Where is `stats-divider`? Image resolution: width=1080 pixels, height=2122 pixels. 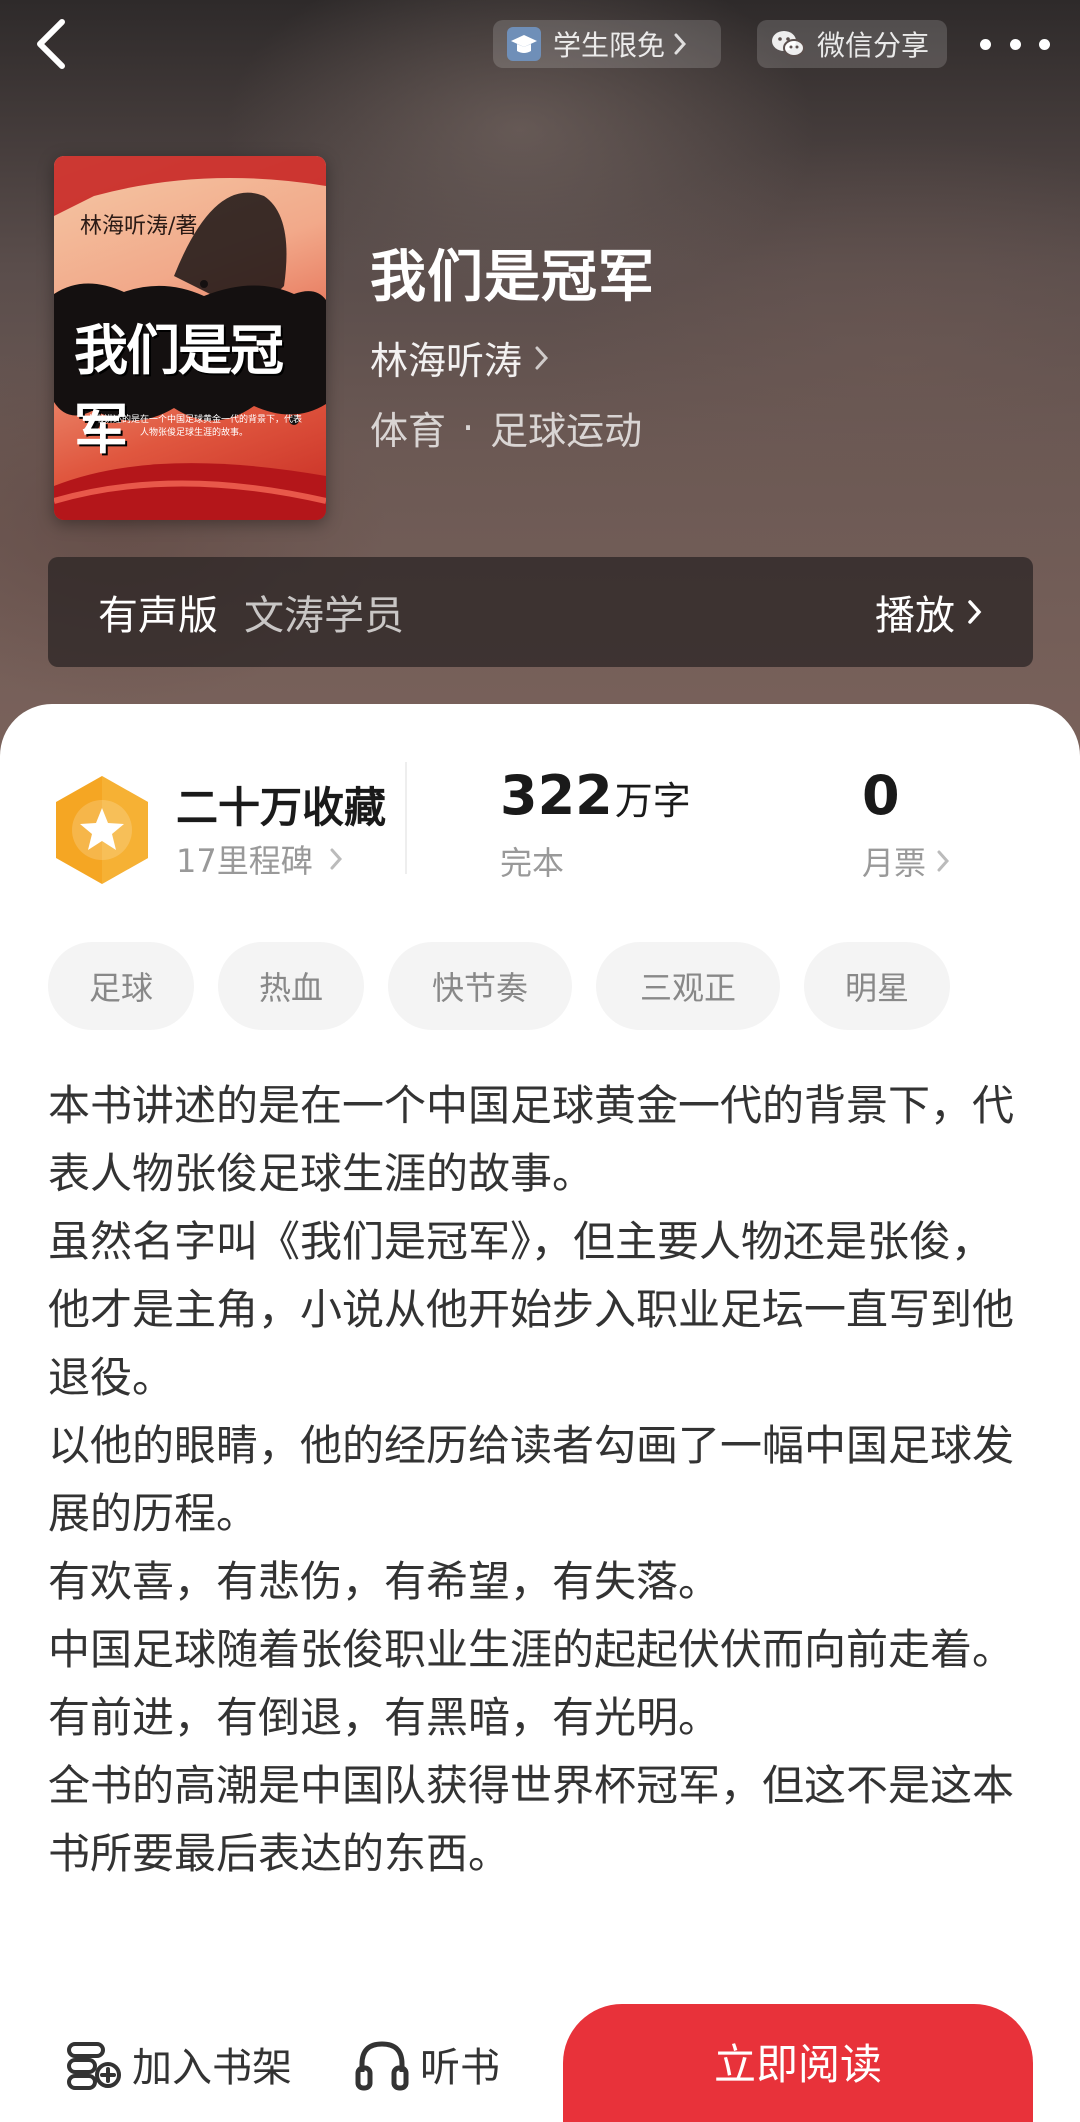 stats-divider is located at coordinates (406, 818).